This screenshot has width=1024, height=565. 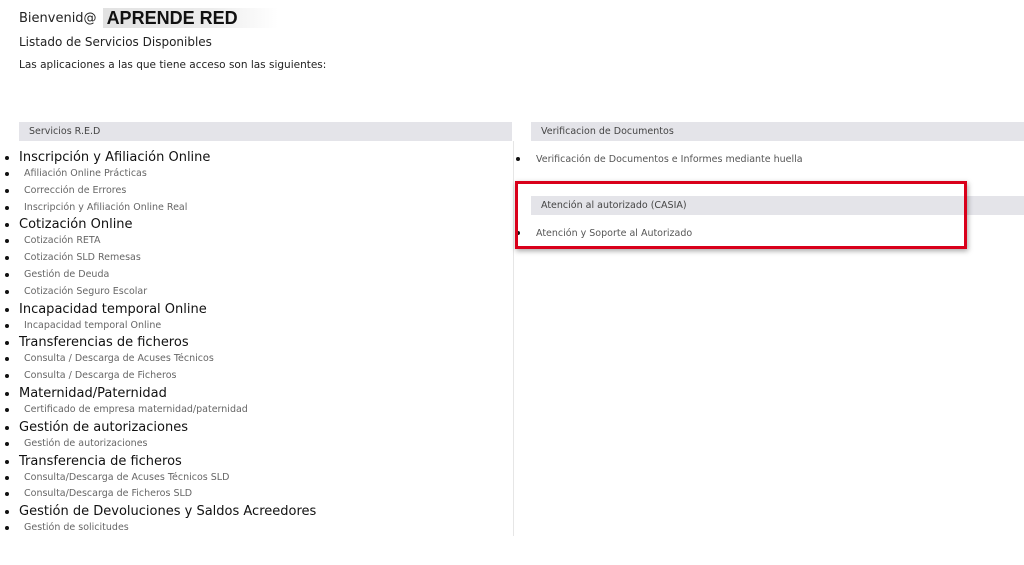 What do you see at coordinates (158, 258) in the screenshot?
I see `service-link-cotizacion-sld-remesas: Cotización SLD Remesas` at bounding box center [158, 258].